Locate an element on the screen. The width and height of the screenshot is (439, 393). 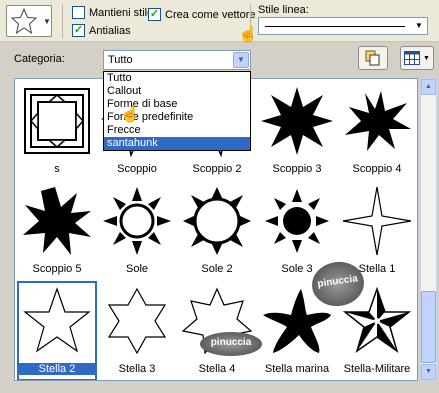
bottom-edge is located at coordinates (219, 389).